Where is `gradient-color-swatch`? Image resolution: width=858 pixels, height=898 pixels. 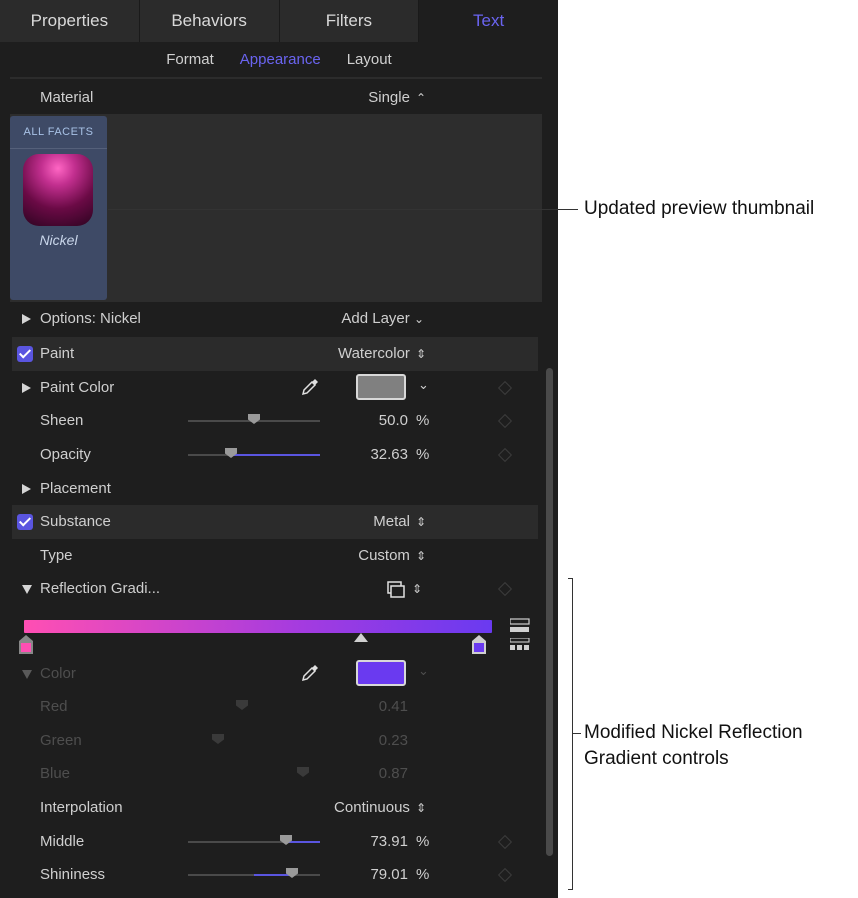 gradient-color-swatch is located at coordinates (381, 673).